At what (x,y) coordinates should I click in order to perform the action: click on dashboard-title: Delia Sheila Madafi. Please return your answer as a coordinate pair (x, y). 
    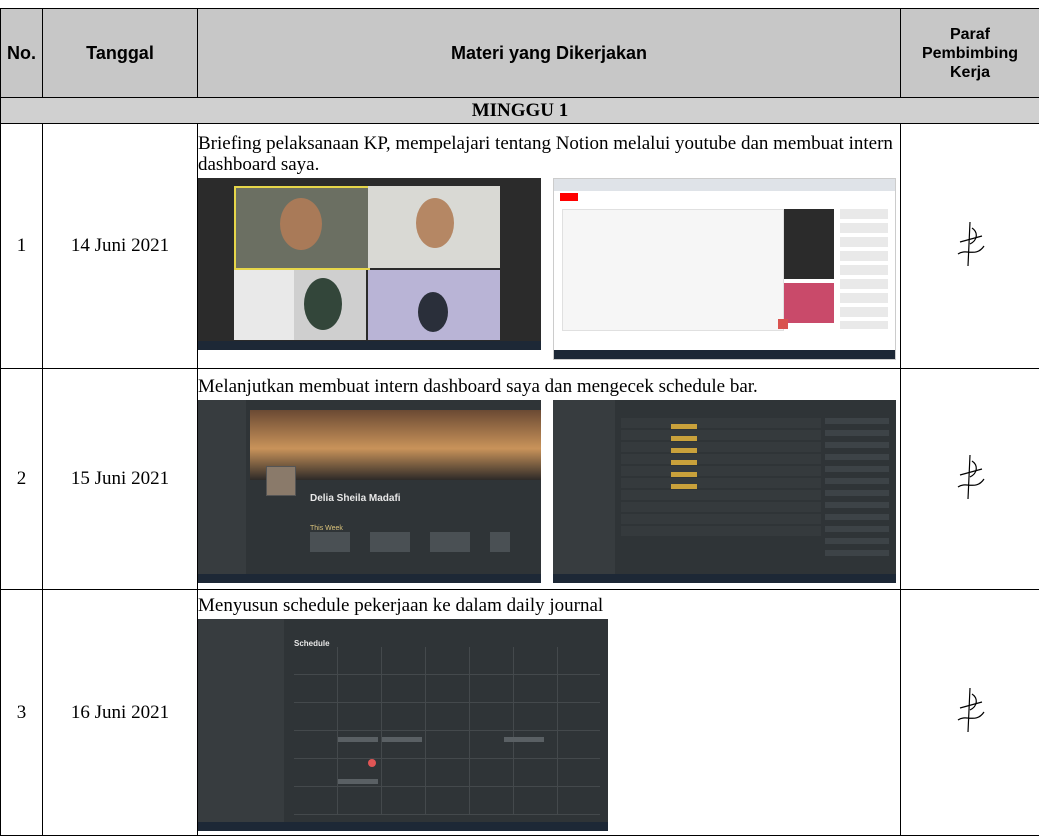
    Looking at the image, I should click on (355, 498).